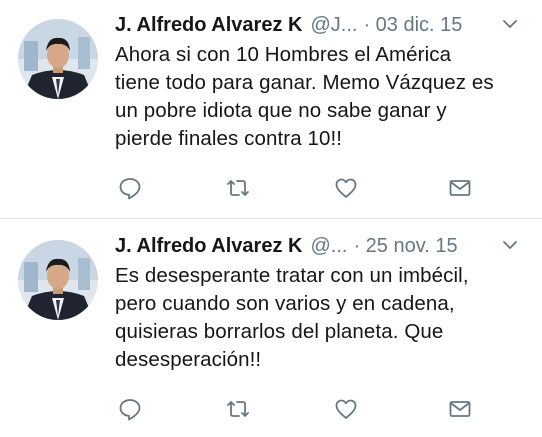  I want to click on tweet-timestamp: · 03 dic. 15, so click(412, 25).